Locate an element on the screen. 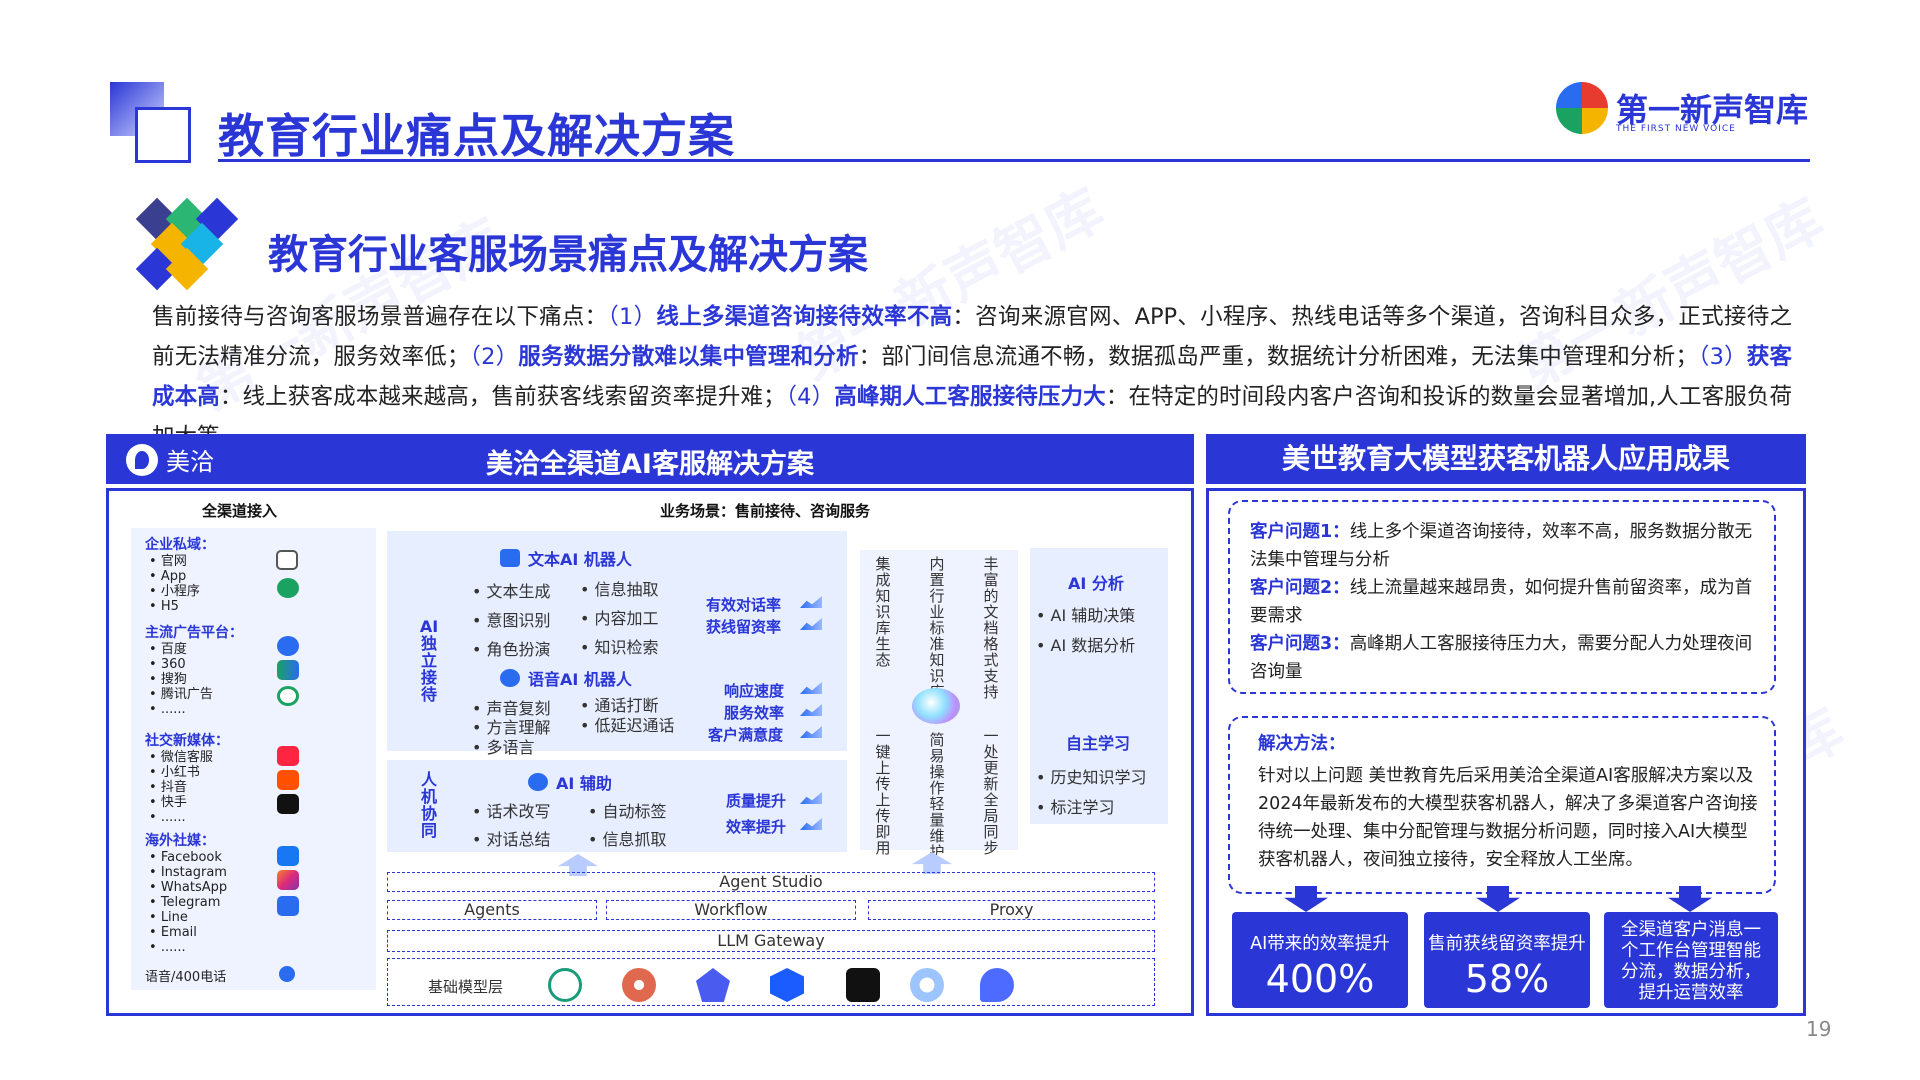 Image resolution: width=1920 pixels, height=1080 pixels. channel-item: H5 is located at coordinates (182, 606).